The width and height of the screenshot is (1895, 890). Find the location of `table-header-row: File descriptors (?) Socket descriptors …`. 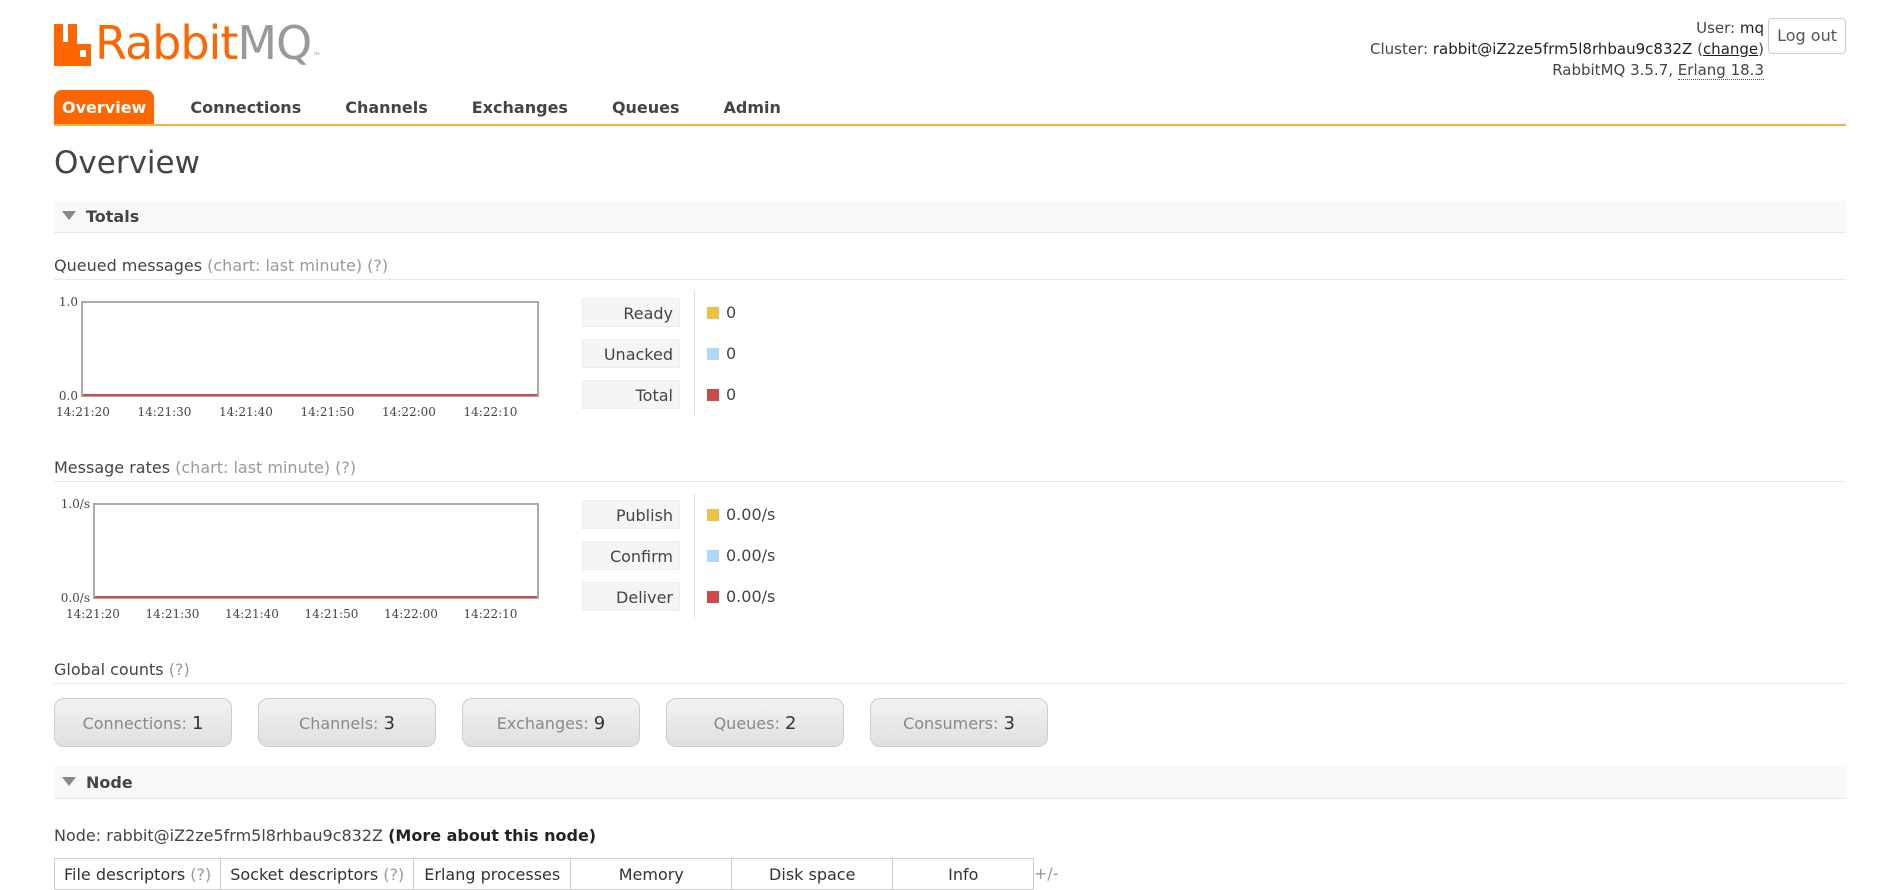

table-header-row: File descriptors (?) Socket descriptors … is located at coordinates (544, 874).